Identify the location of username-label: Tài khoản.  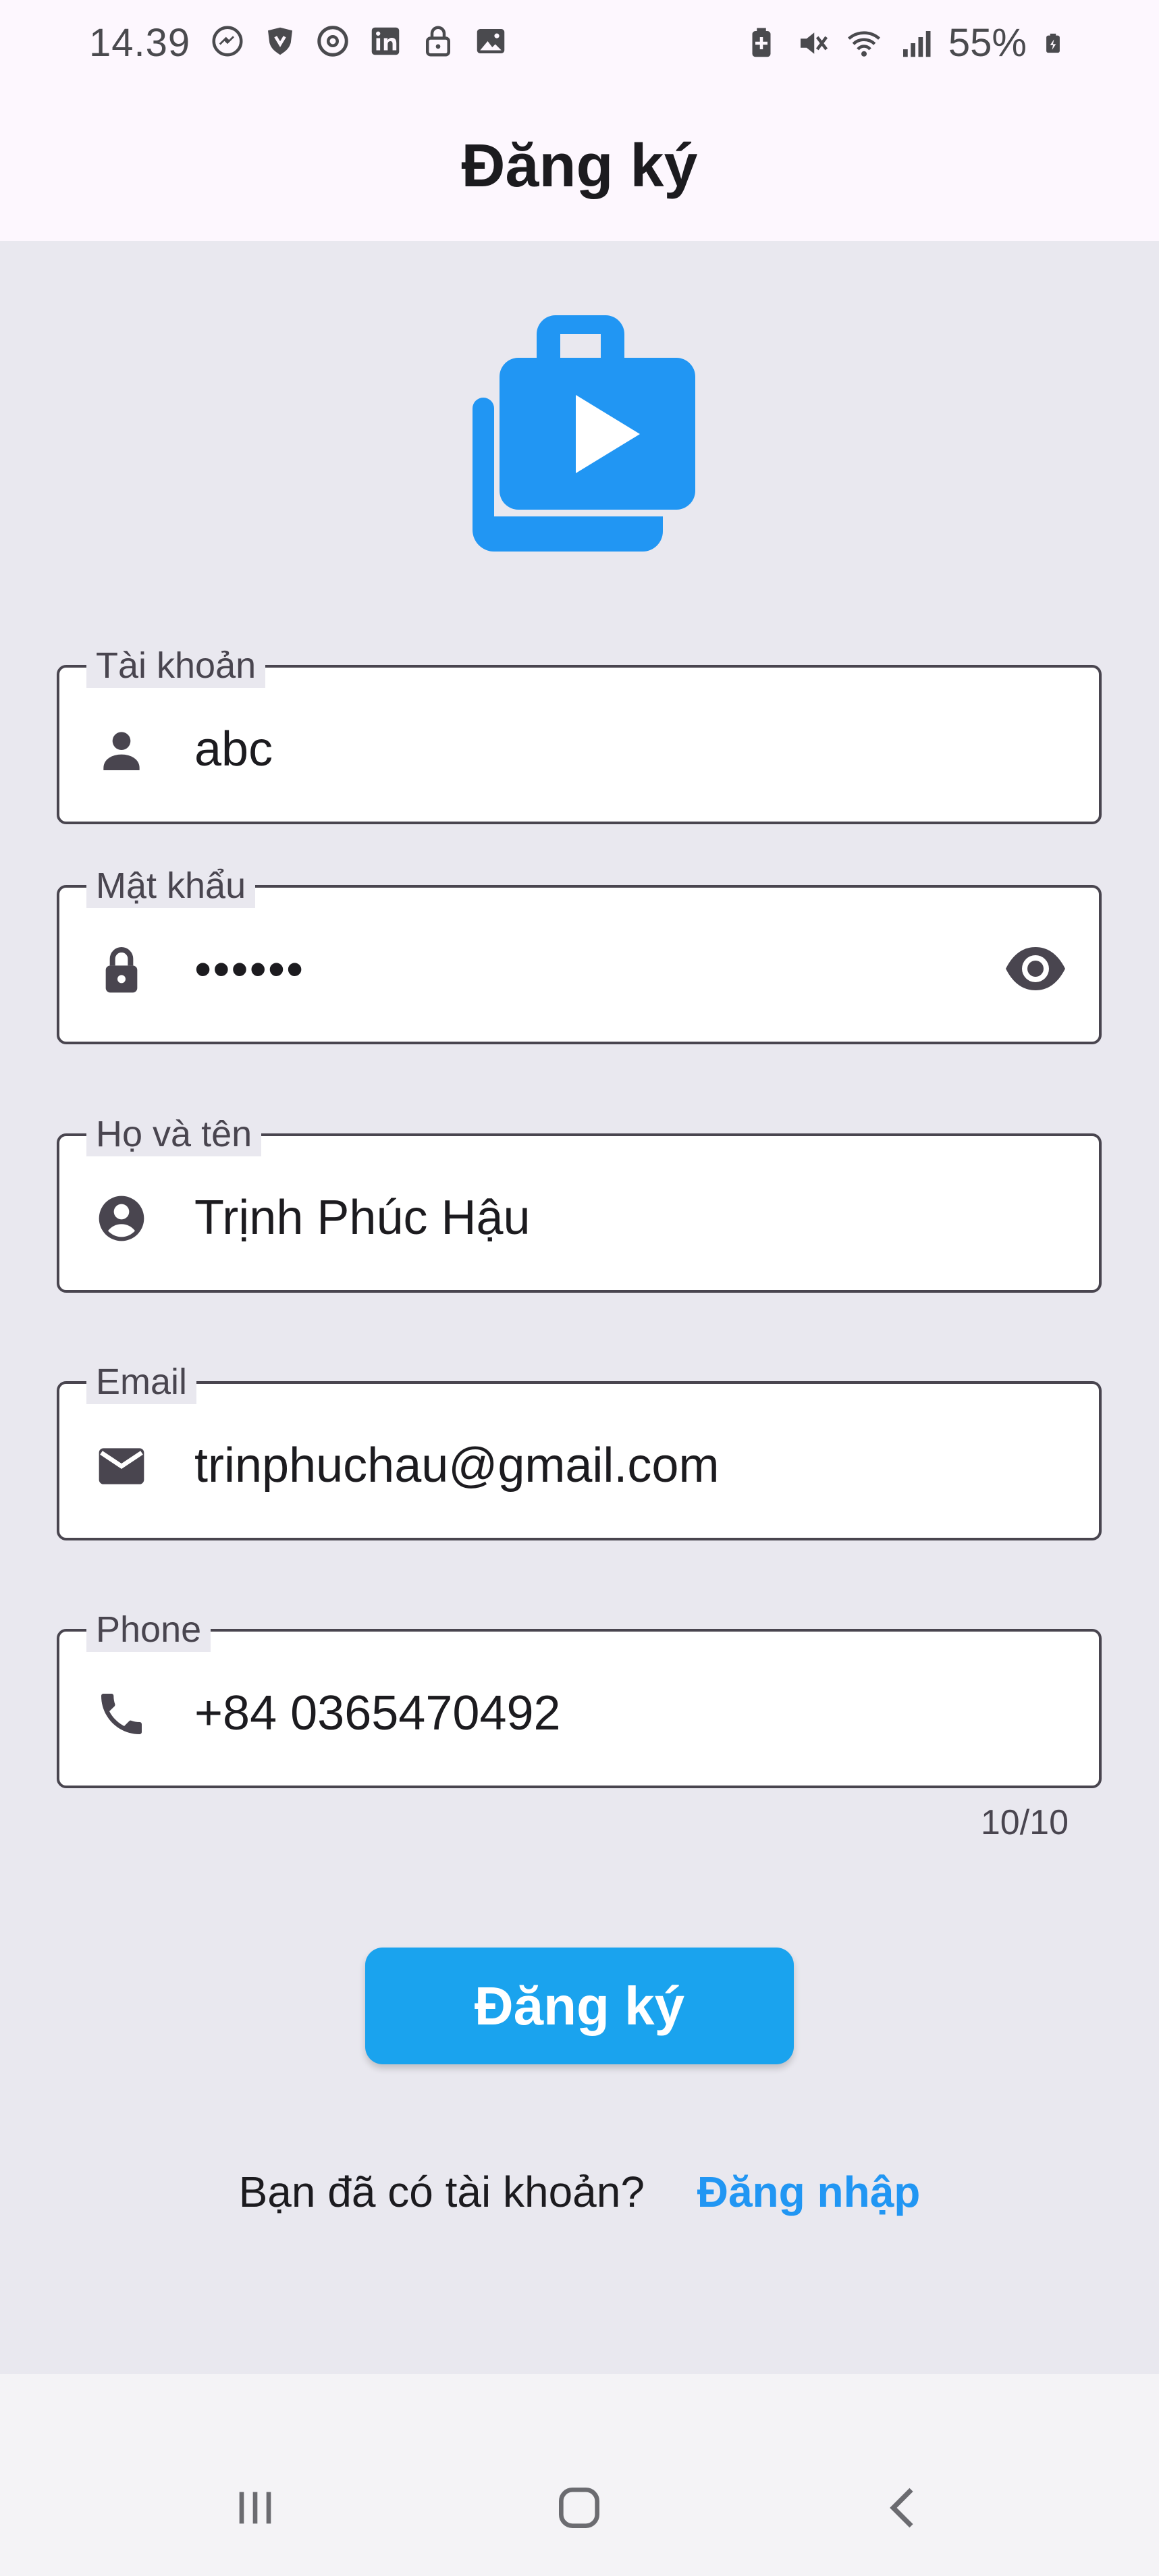
(176, 665).